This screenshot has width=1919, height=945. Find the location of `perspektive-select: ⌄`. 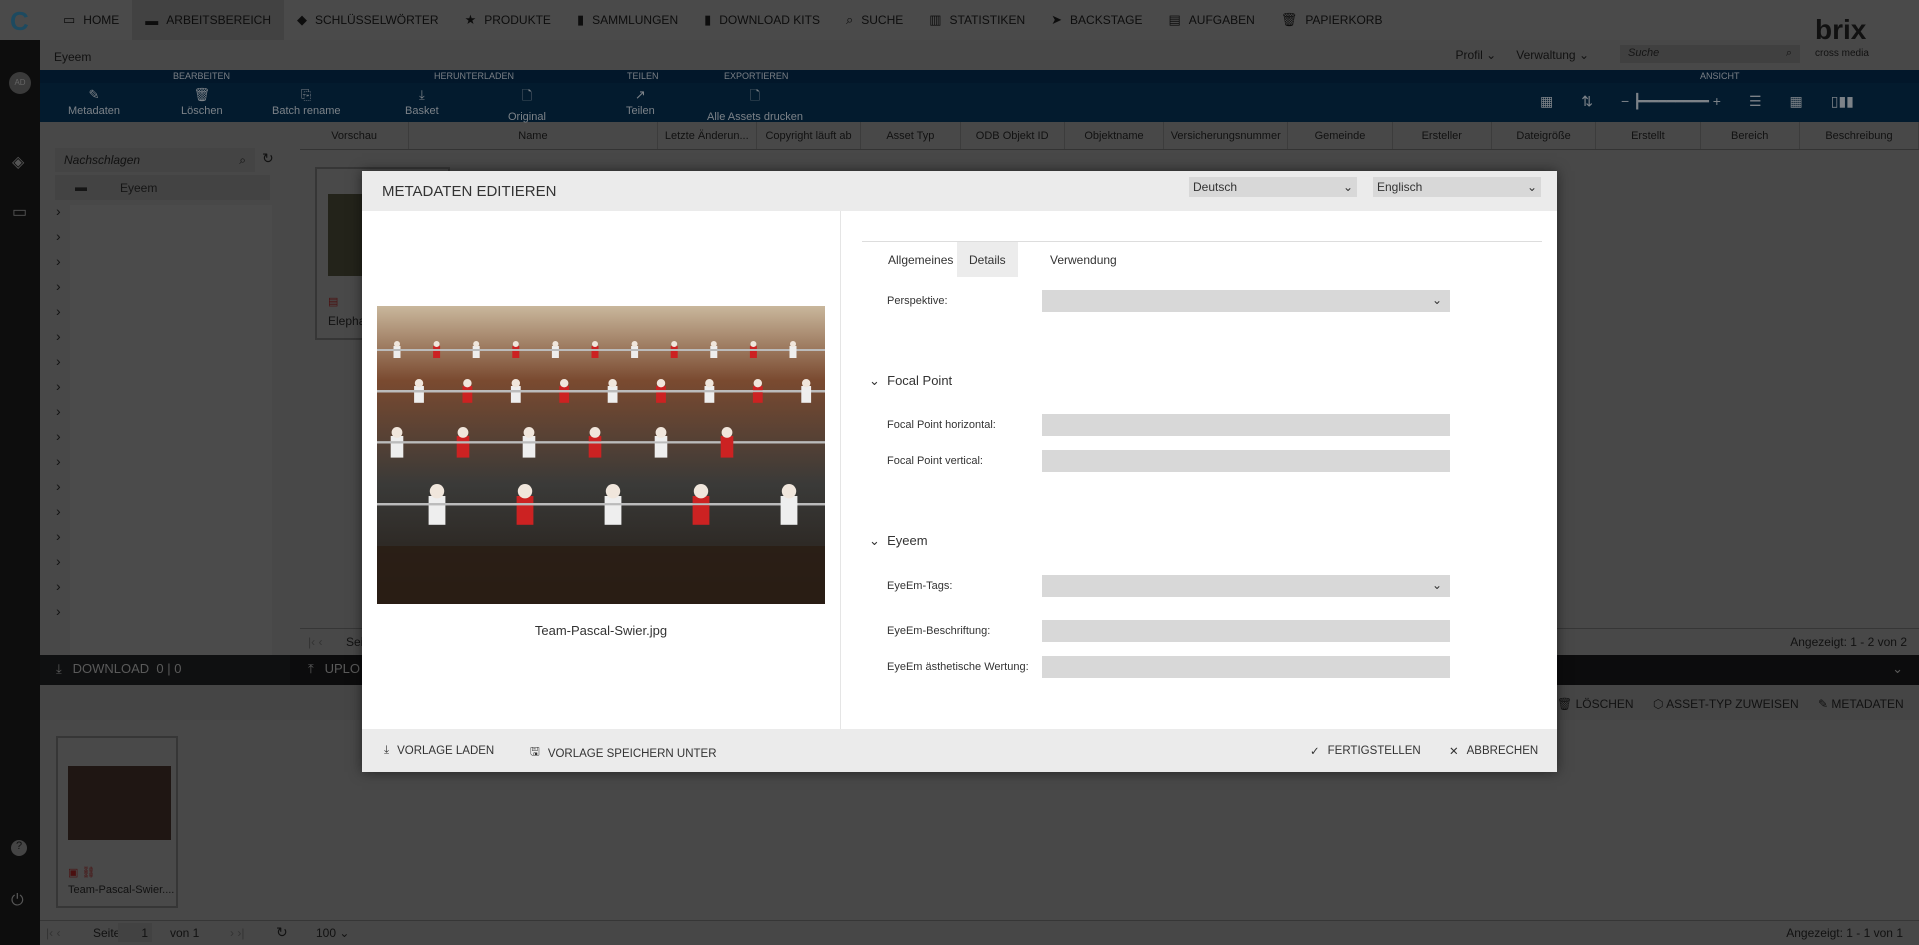

perspektive-select: ⌄ is located at coordinates (1246, 301).